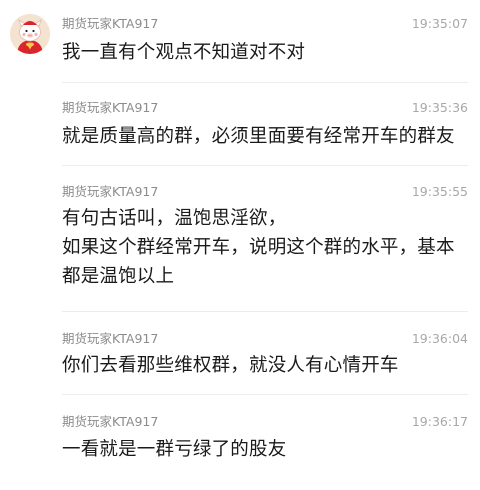 The width and height of the screenshot is (480, 490). Describe the element at coordinates (439, 338) in the screenshot. I see `message-timestamp: 19:36:04` at that location.